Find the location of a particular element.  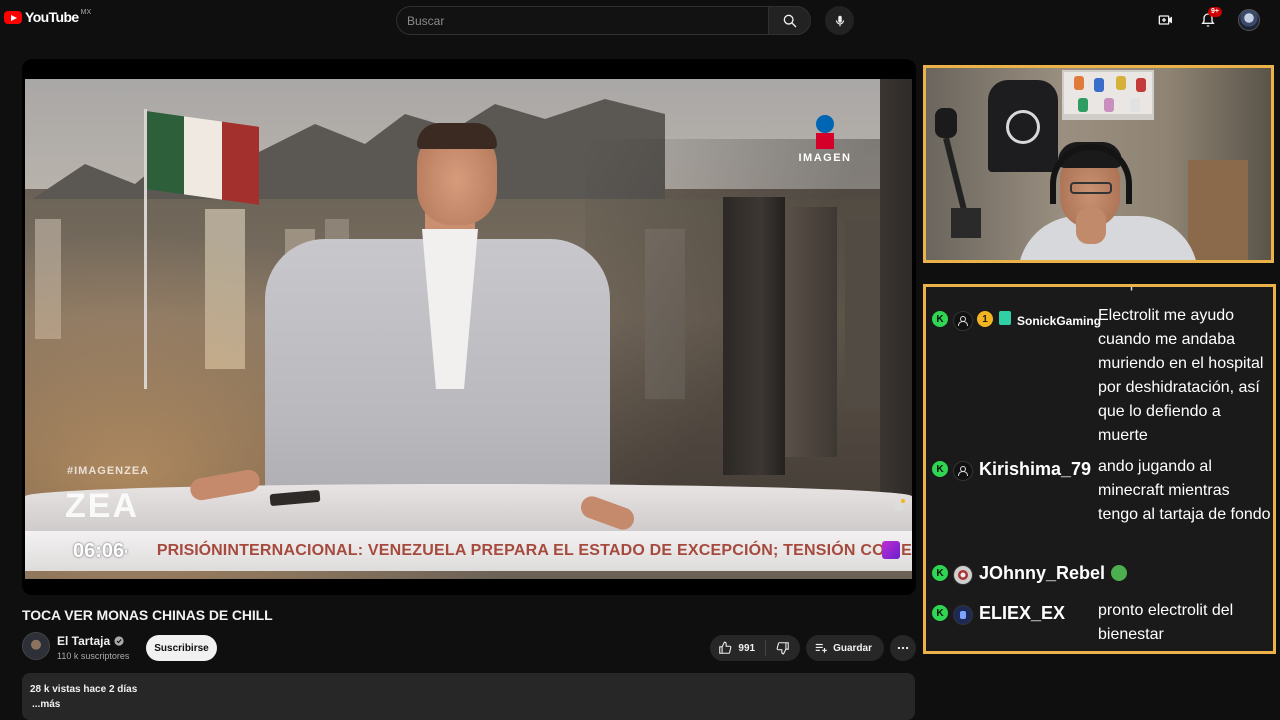

video-title: TOCA VER MONAS CHINAS DE CHILL is located at coordinates (147, 615).